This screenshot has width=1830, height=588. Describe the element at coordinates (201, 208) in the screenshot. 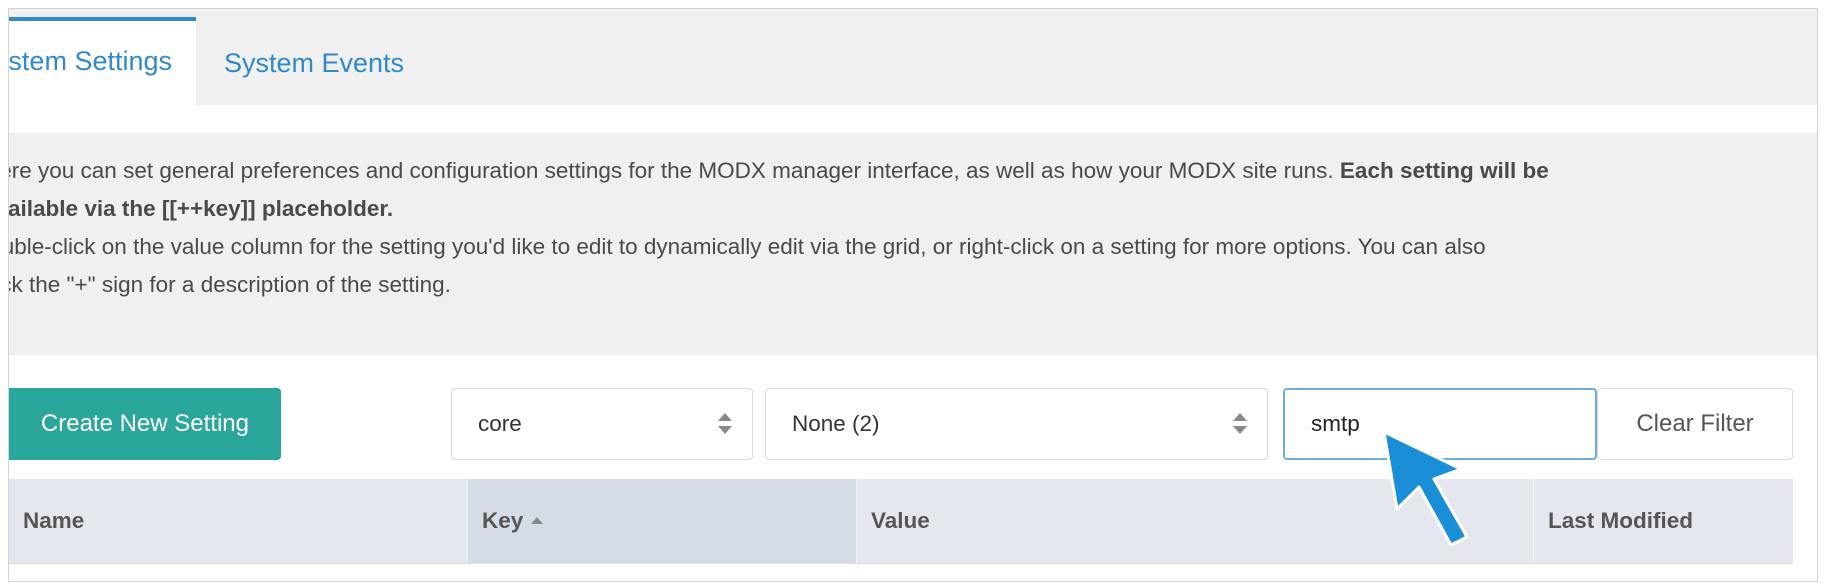

I see `description-line-2: available via the [[++key]] placeholder.` at that location.